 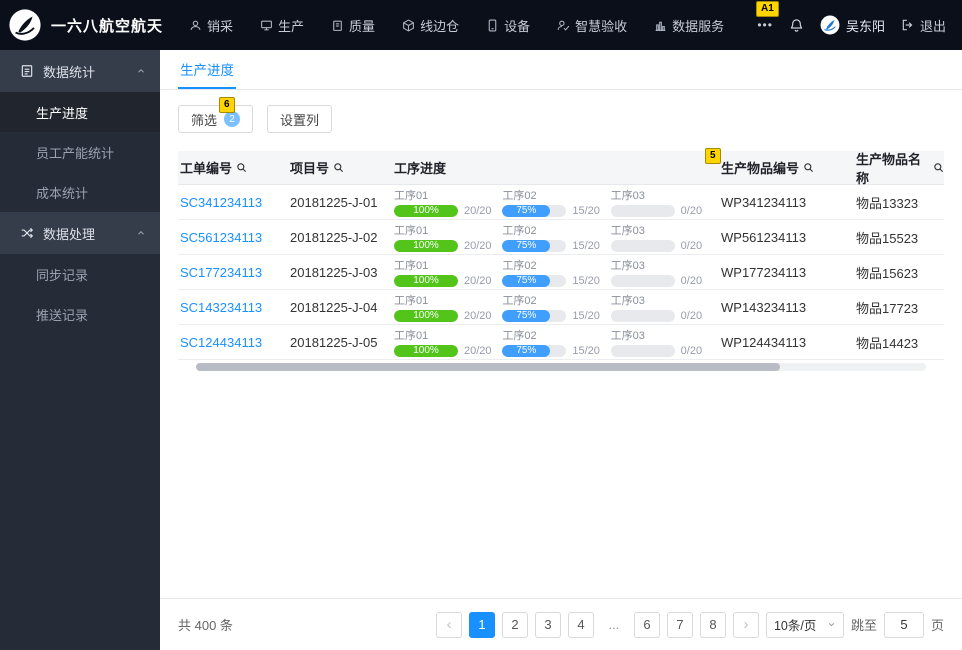 I want to click on nav-item-lineside-warehouse: 线边仓, so click(x=430, y=25).